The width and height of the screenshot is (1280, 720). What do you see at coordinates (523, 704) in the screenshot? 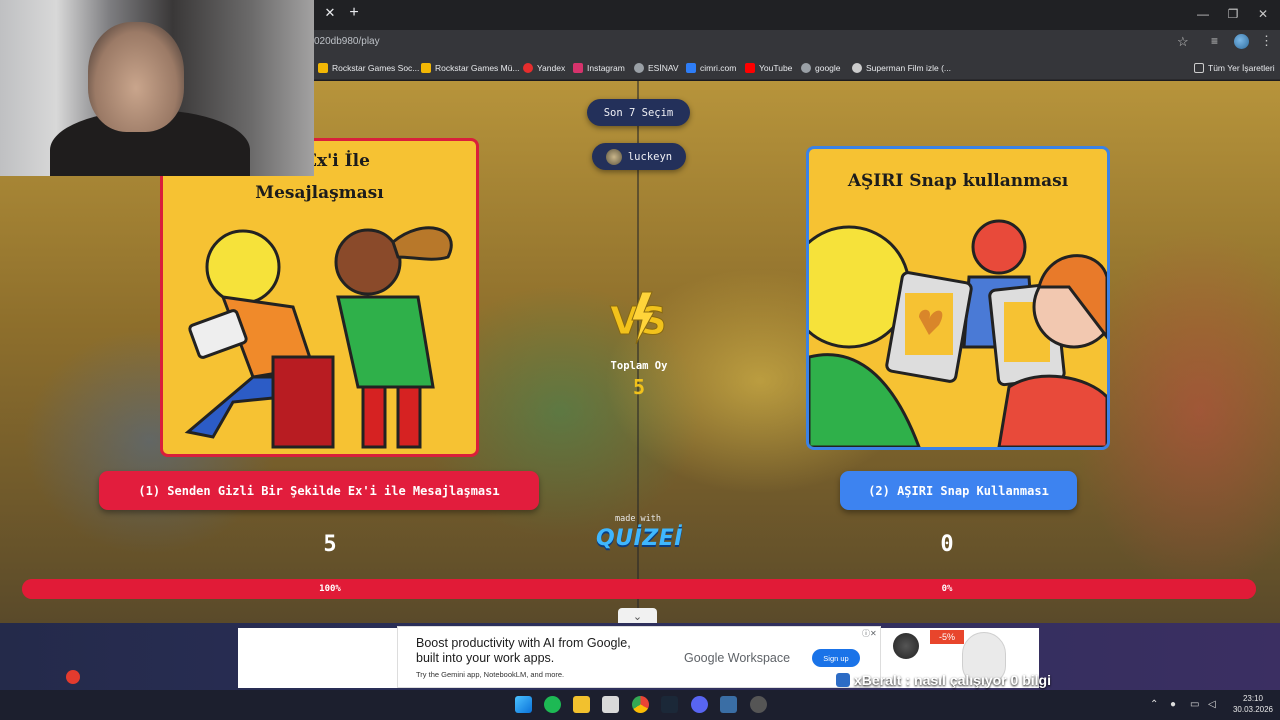
I see `windows-start-icon` at bounding box center [523, 704].